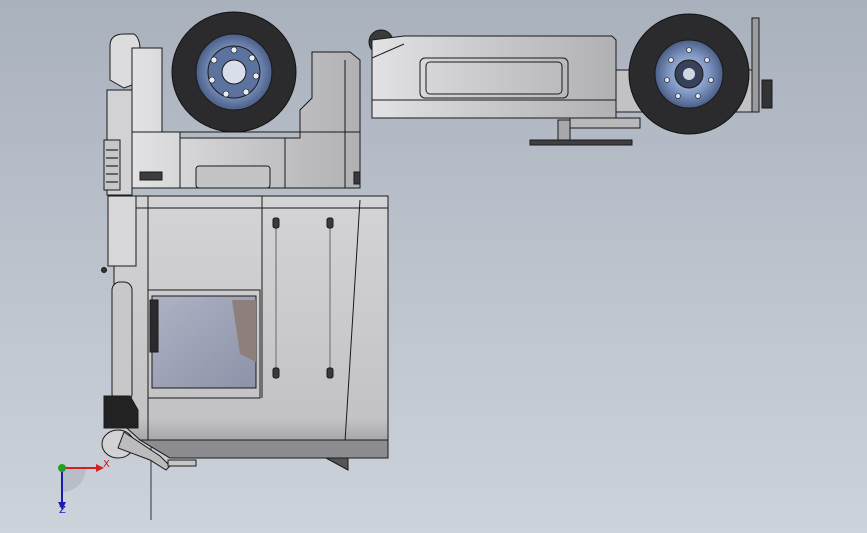 This screenshot has height=533, width=867. Describe the element at coordinates (106, 464) in the screenshot. I see `triad-x-label: X` at that location.